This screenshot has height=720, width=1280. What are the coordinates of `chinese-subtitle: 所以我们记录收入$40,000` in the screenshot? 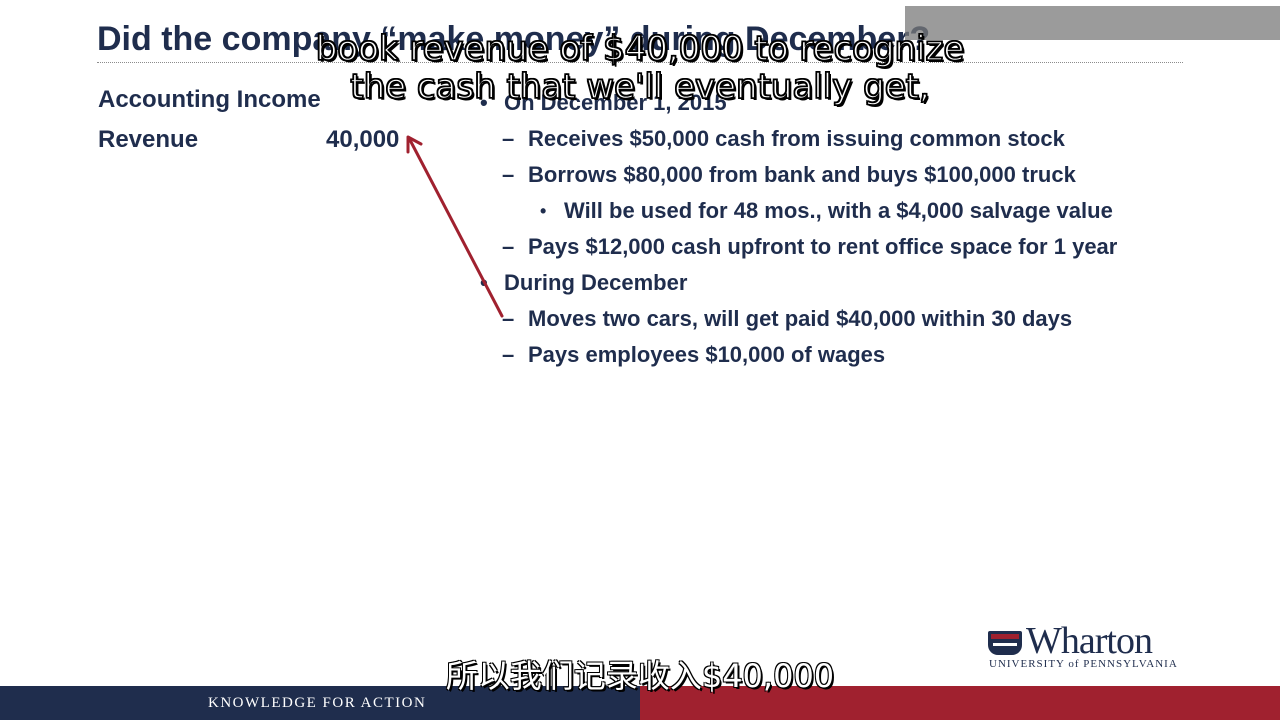 It's located at (640, 676).